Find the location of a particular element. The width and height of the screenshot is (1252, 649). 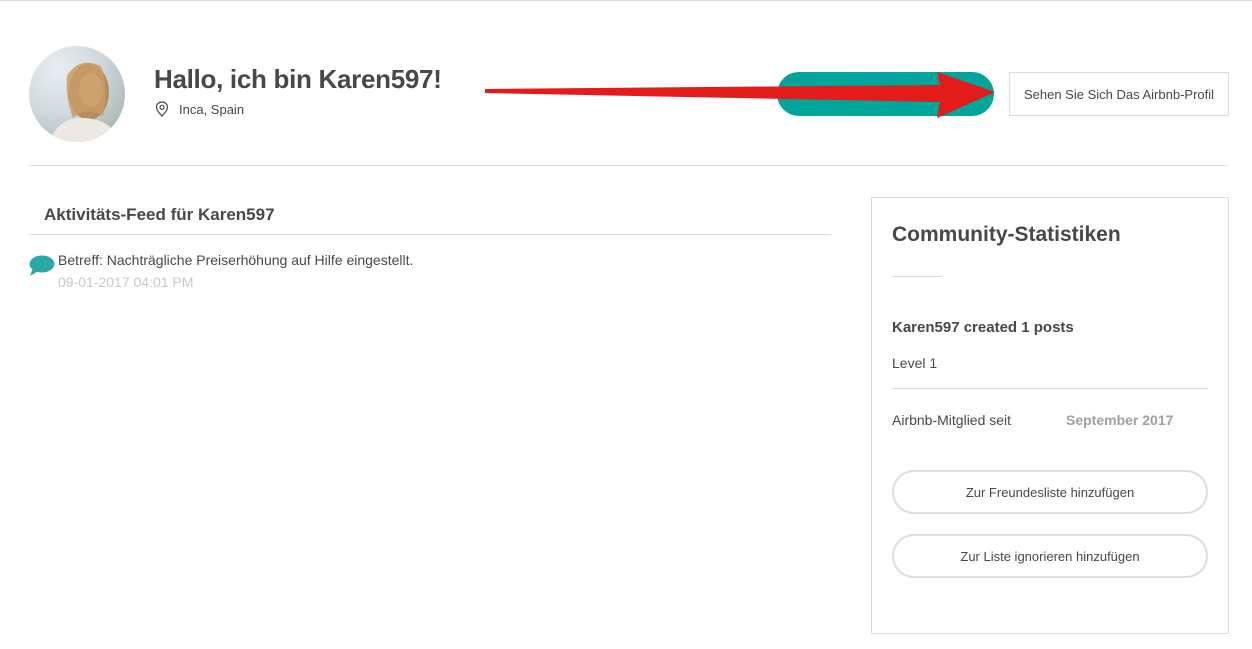

profile-location: Inca, Spain is located at coordinates (199, 109).